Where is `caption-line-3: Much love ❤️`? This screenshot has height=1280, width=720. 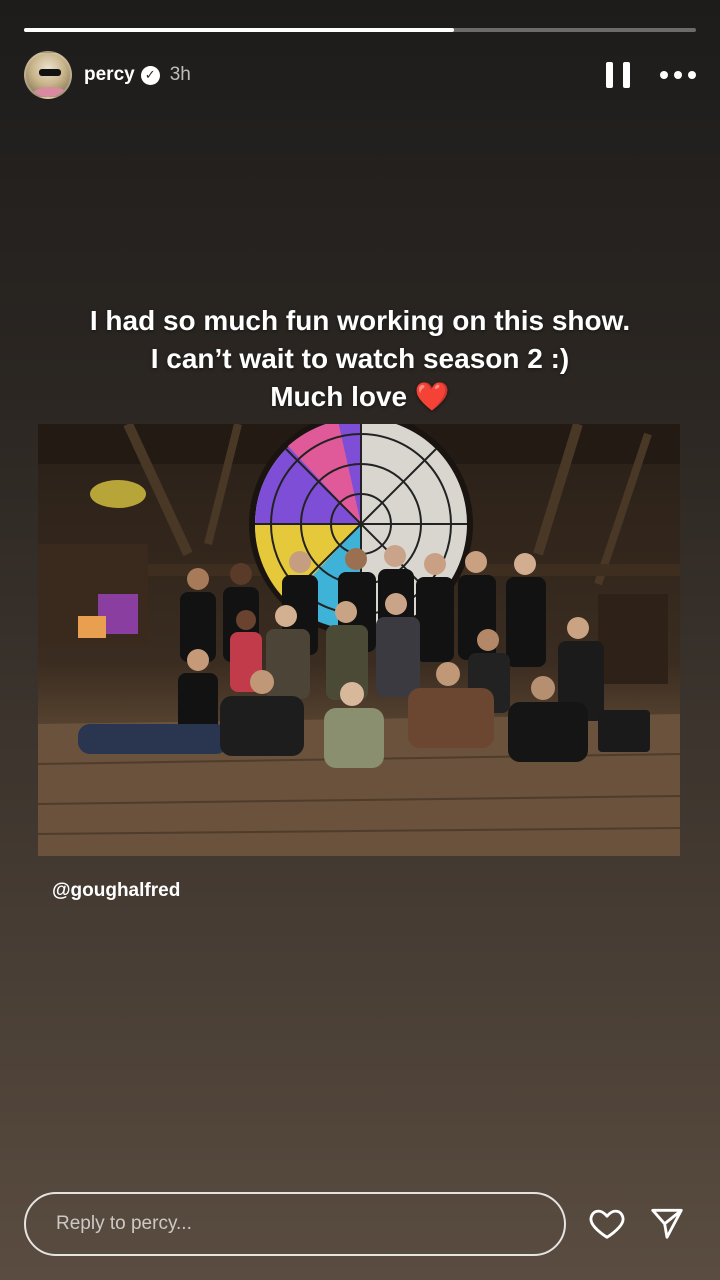 caption-line-3: Much love ❤️ is located at coordinates (360, 396).